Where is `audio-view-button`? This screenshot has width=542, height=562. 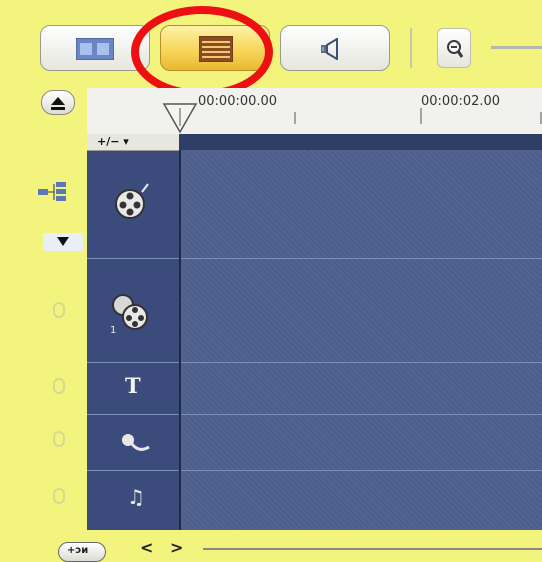
audio-view-button is located at coordinates (335, 48).